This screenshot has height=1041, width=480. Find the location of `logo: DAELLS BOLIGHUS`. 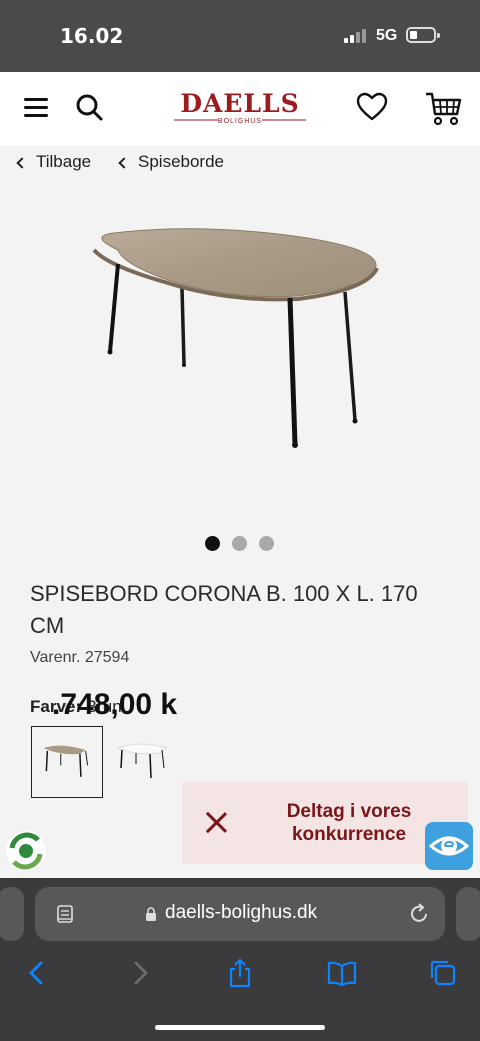

logo: DAELLS BOLIGHUS is located at coordinates (240, 109).